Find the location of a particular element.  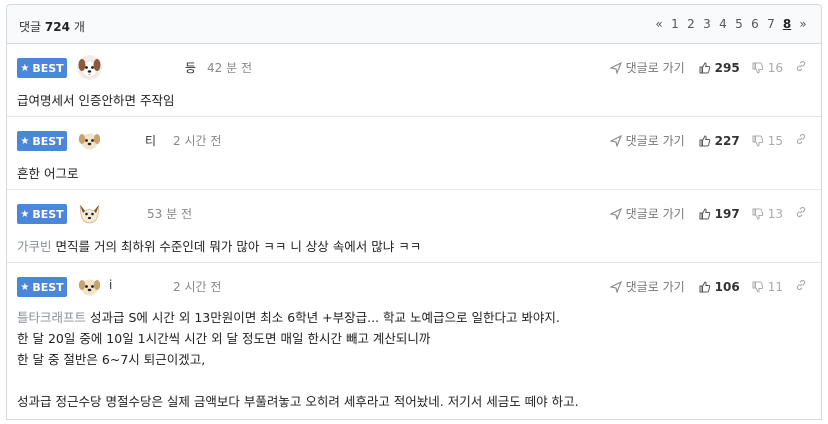

dislike-count: 15 is located at coordinates (775, 140).